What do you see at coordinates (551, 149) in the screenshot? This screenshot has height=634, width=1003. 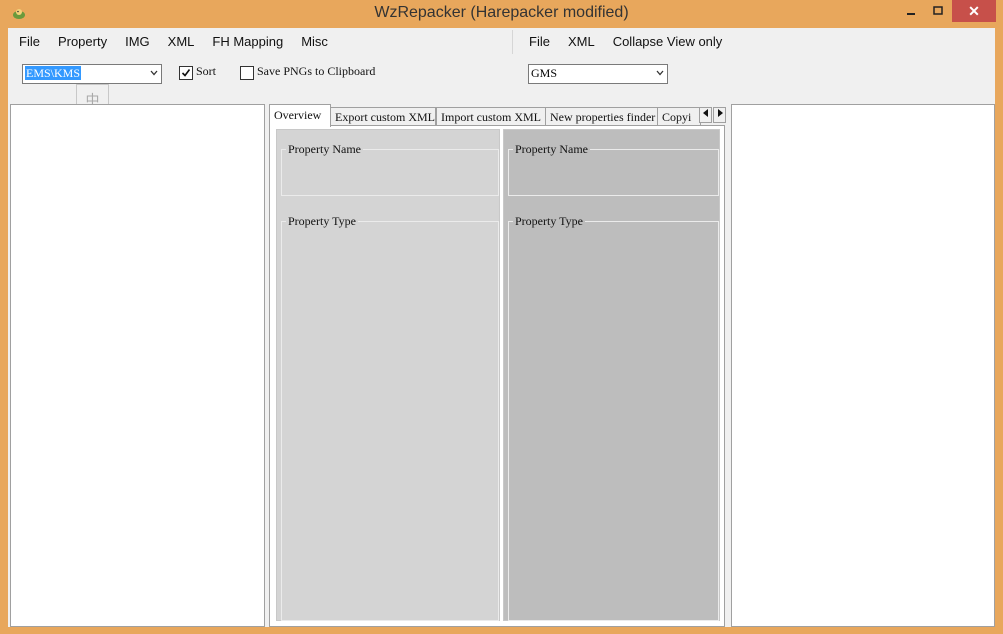 I see `property-name-label-right: Property Name` at bounding box center [551, 149].